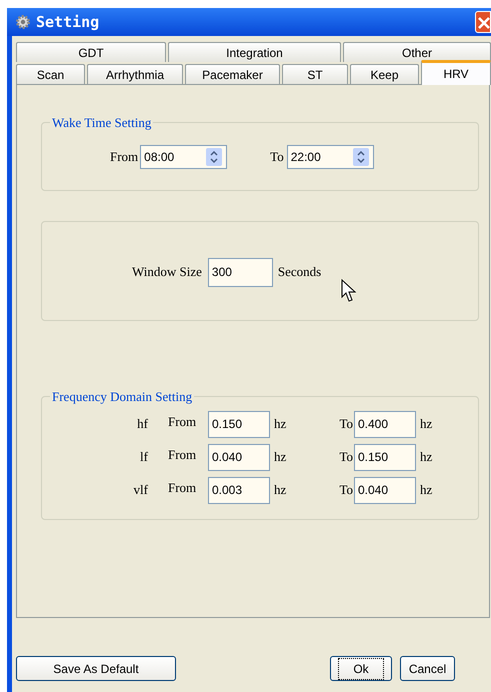 The height and width of the screenshot is (692, 491). What do you see at coordinates (143, 457) in the screenshot?
I see `band-label: lf` at bounding box center [143, 457].